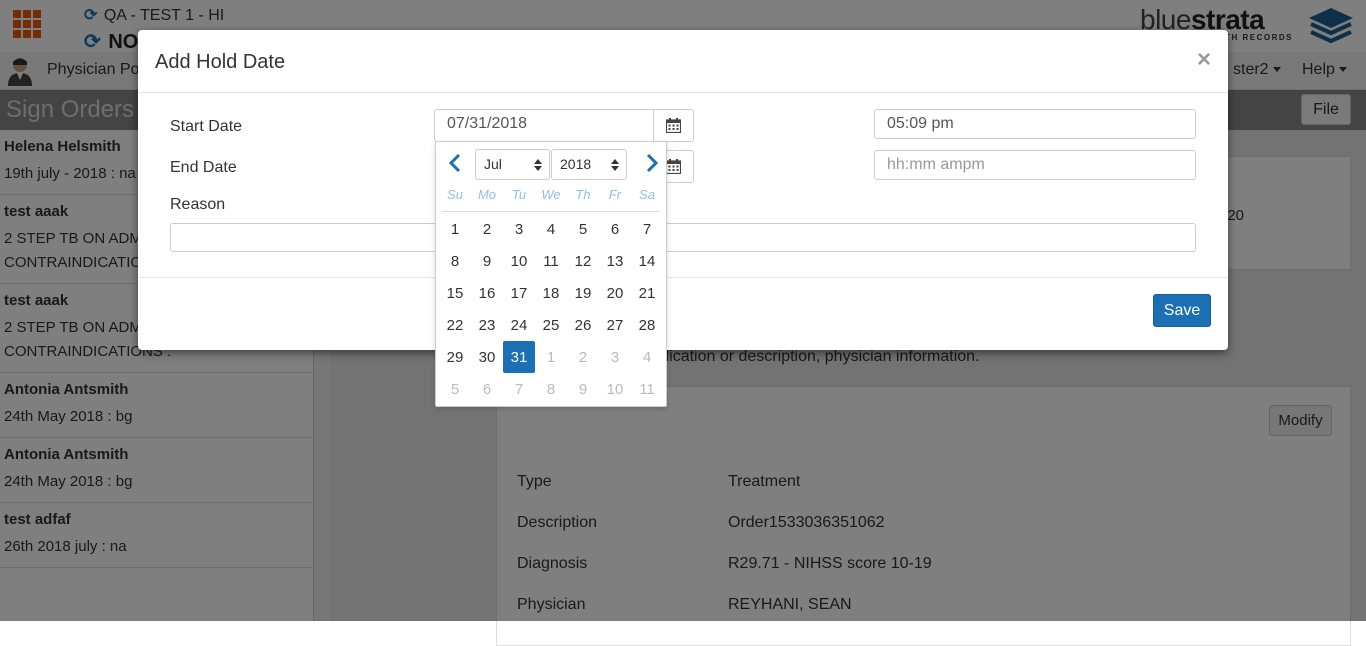  I want to click on weekday-label: Tu, so click(519, 194).